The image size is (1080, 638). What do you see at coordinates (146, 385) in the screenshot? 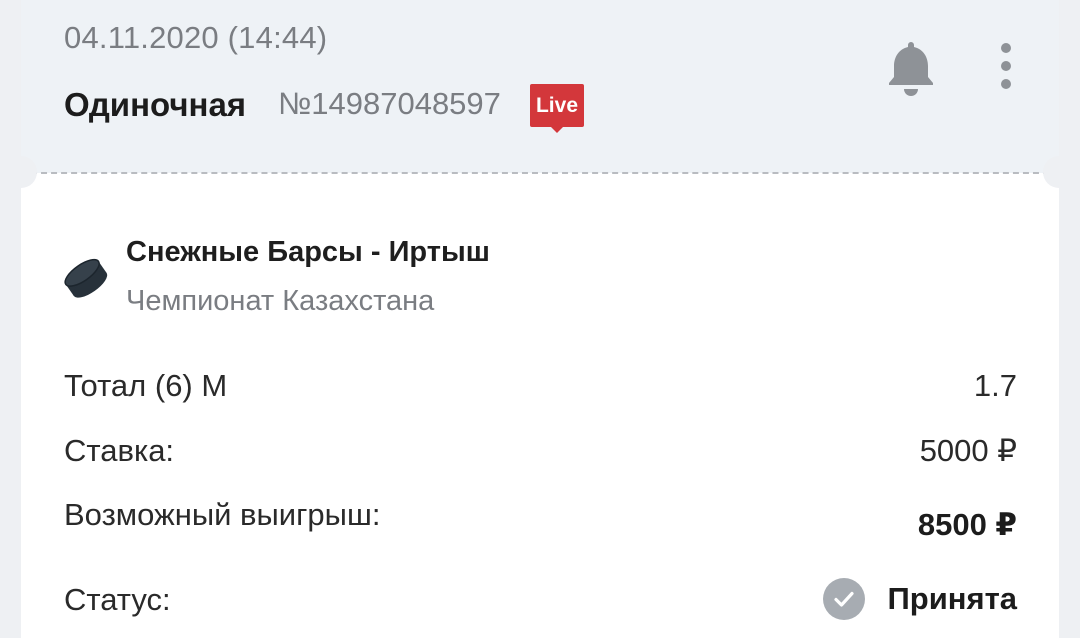
I see `market-label: Тотал (6) М` at bounding box center [146, 385].